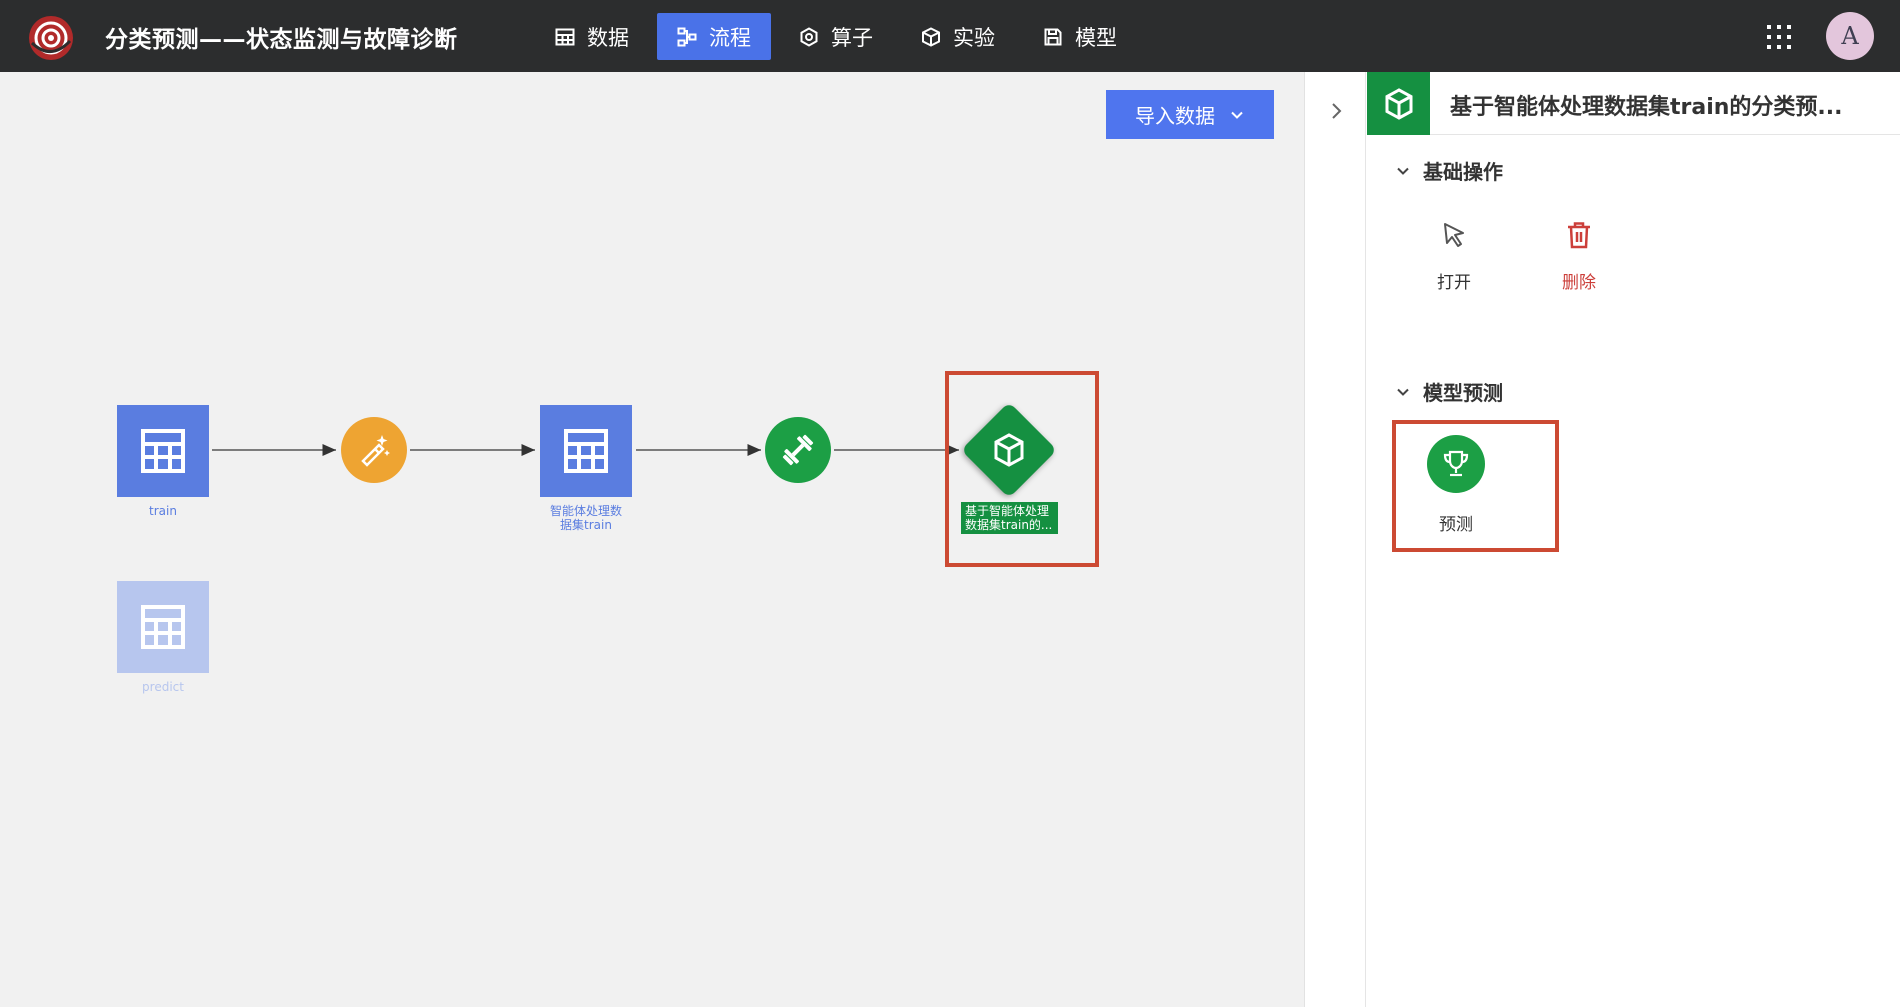 The image size is (1900, 1007). What do you see at coordinates (1579, 283) in the screenshot?
I see `delete-label: 删除` at bounding box center [1579, 283].